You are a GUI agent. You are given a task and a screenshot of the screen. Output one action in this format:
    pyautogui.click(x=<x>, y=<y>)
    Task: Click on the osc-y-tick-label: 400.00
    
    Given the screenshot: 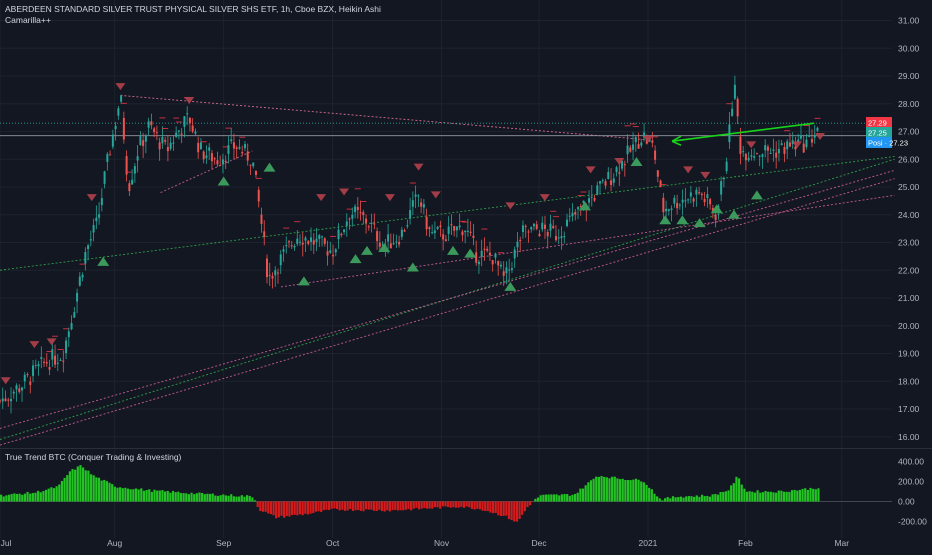 What is the action you would take?
    pyautogui.click(x=911, y=462)
    